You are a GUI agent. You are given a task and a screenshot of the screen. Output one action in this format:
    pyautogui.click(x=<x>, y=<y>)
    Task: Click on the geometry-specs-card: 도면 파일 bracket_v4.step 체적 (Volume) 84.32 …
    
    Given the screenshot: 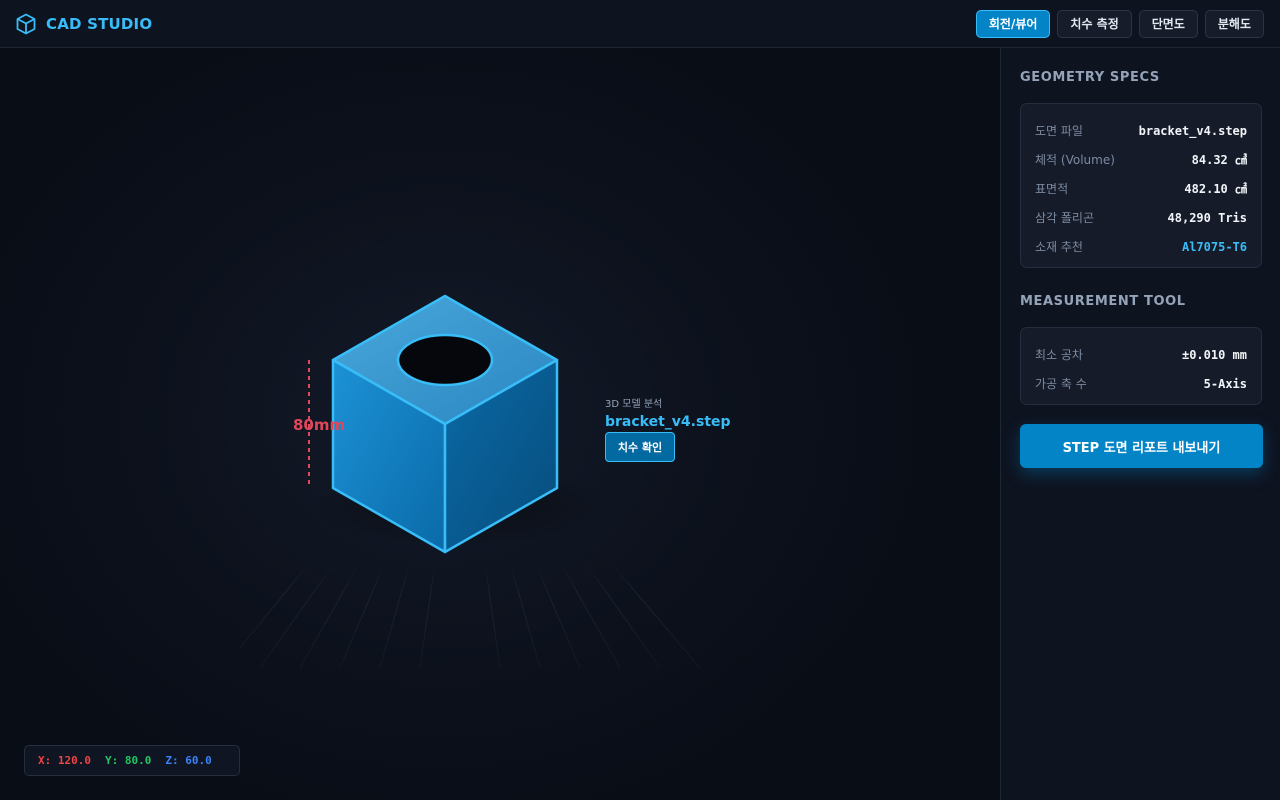 What is the action you would take?
    pyautogui.click(x=1141, y=185)
    